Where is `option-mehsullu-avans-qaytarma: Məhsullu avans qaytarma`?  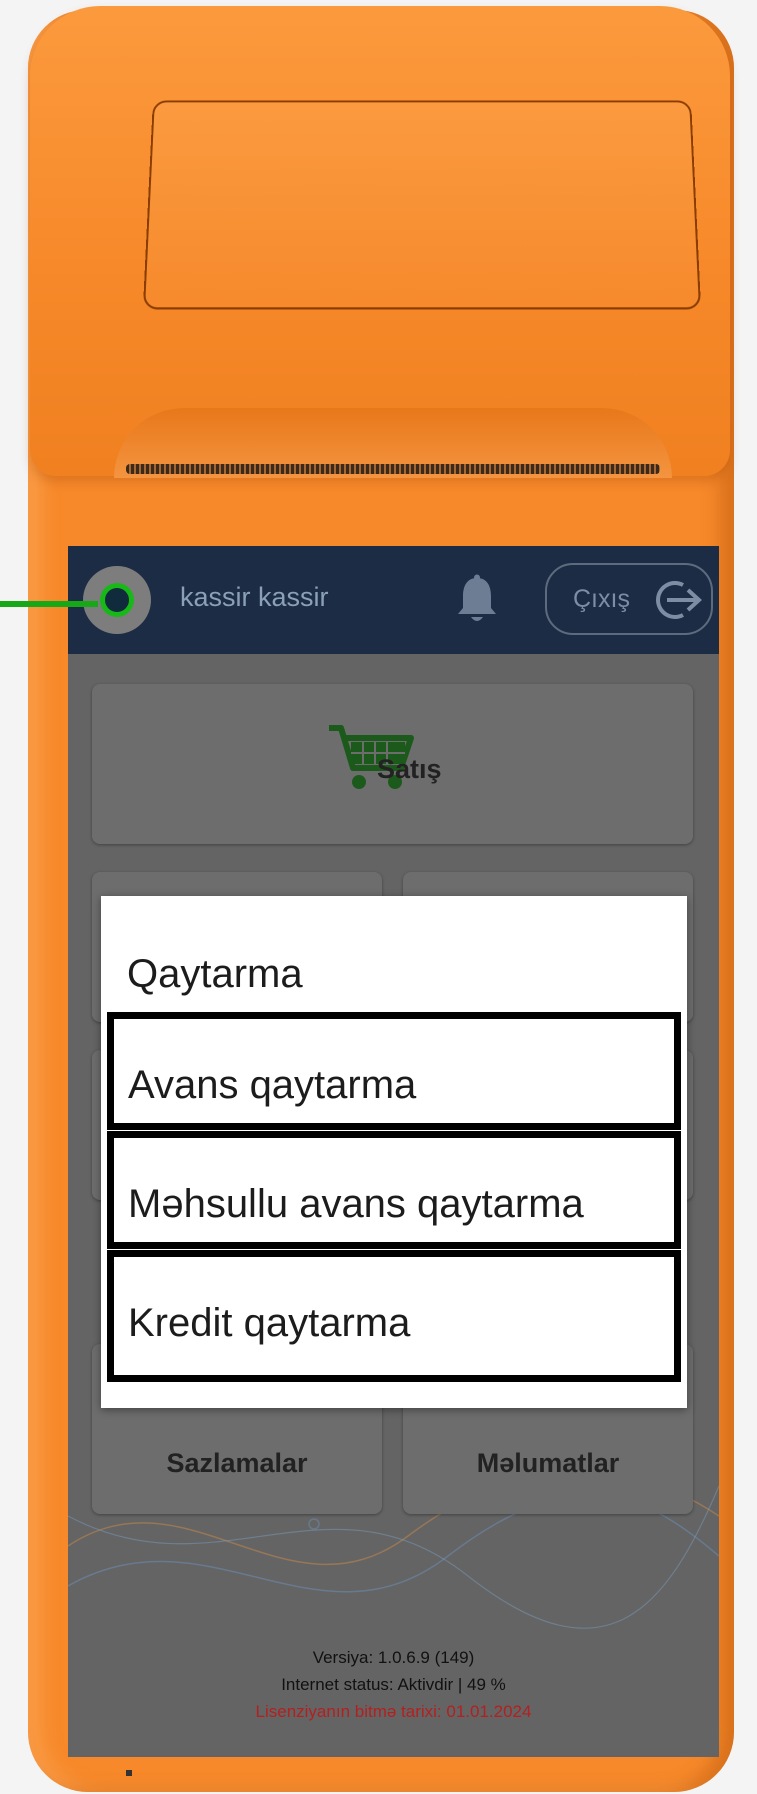
option-mehsullu-avans-qaytarma: Məhsullu avans qaytarma is located at coordinates (394, 1190).